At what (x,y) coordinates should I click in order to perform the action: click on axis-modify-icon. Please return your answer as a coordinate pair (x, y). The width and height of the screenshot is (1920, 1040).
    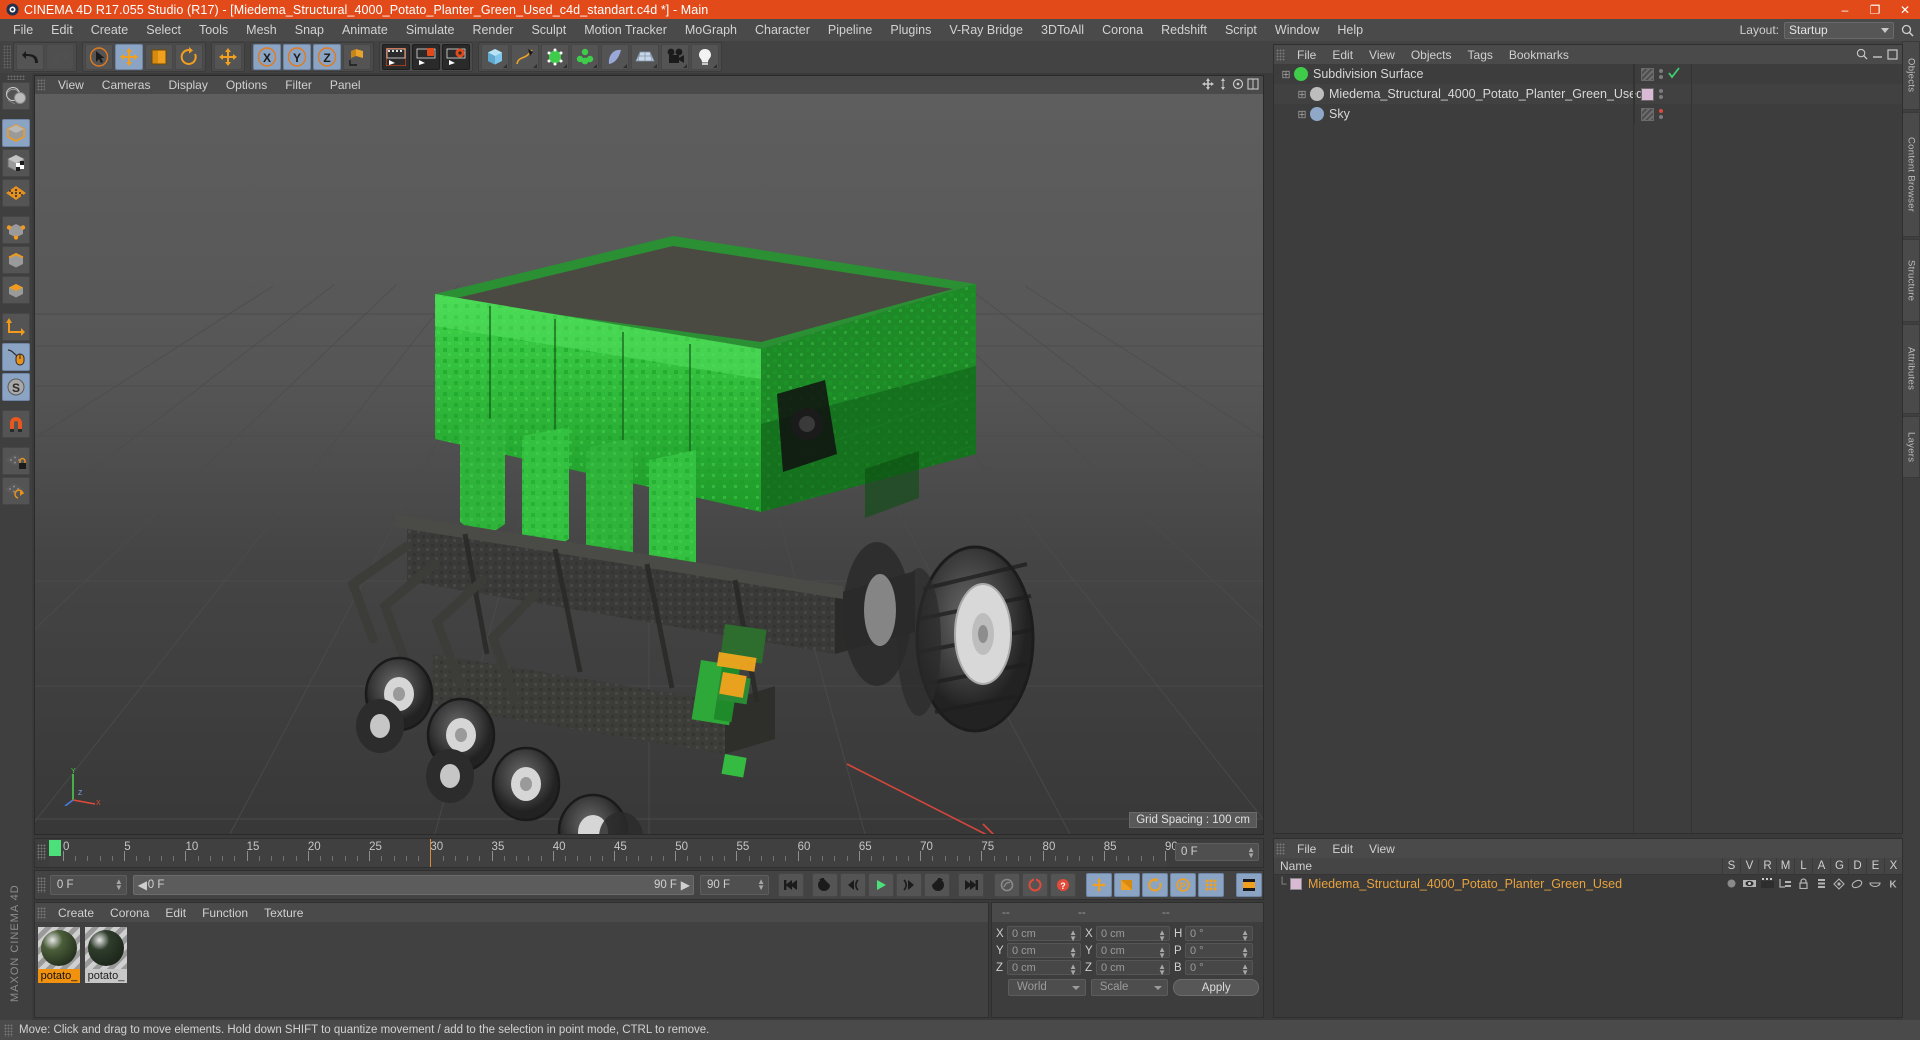
    Looking at the image, I should click on (16, 327).